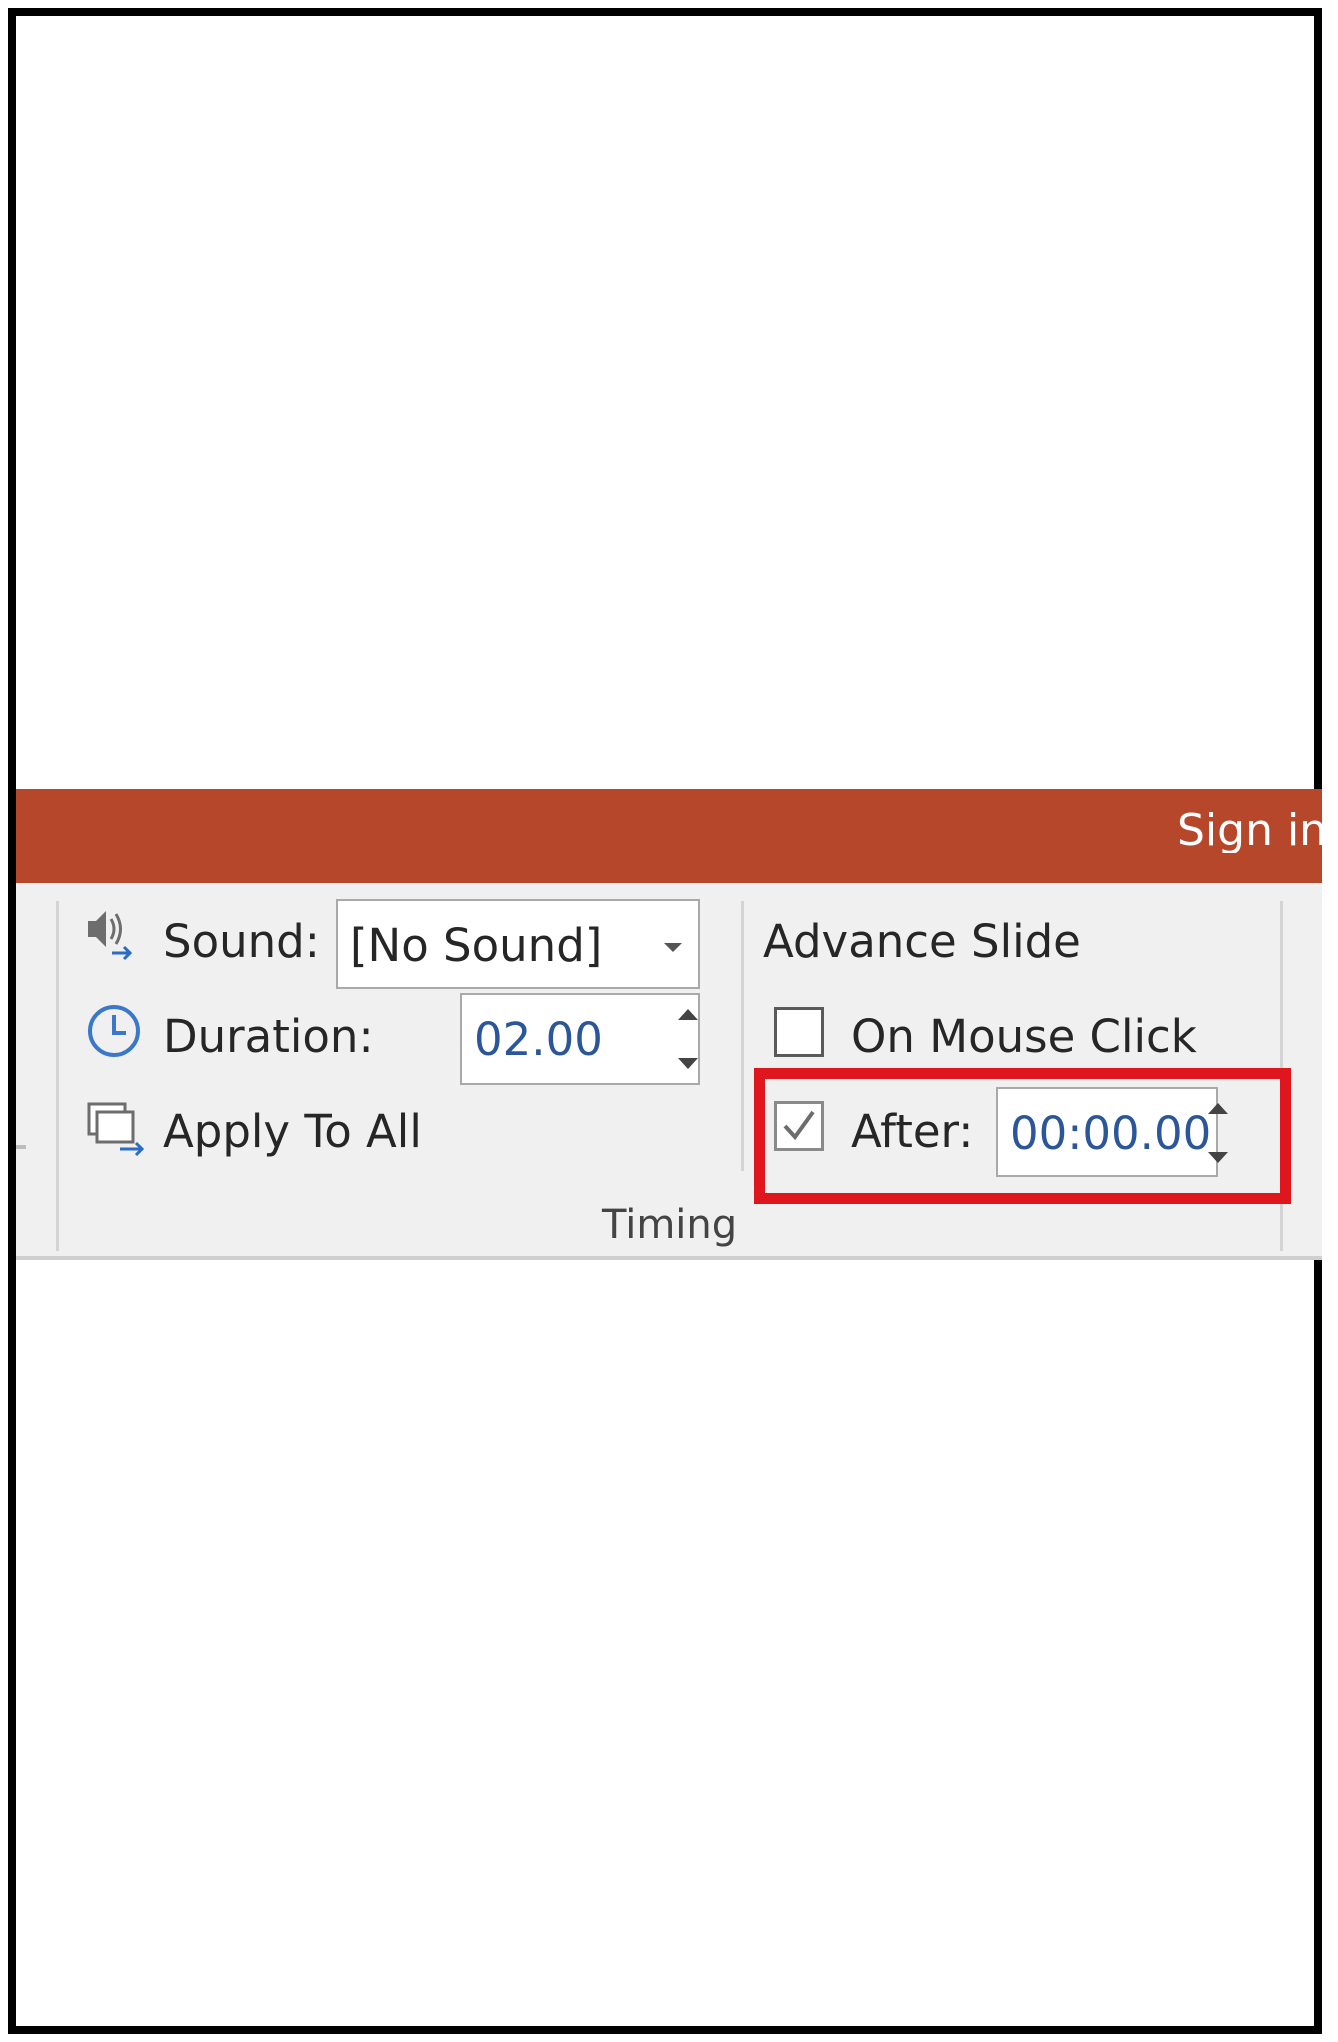 Image resolution: width=1338 pixels, height=2042 pixels. What do you see at coordinates (742, 1036) in the screenshot?
I see `ribbon-separator-middle` at bounding box center [742, 1036].